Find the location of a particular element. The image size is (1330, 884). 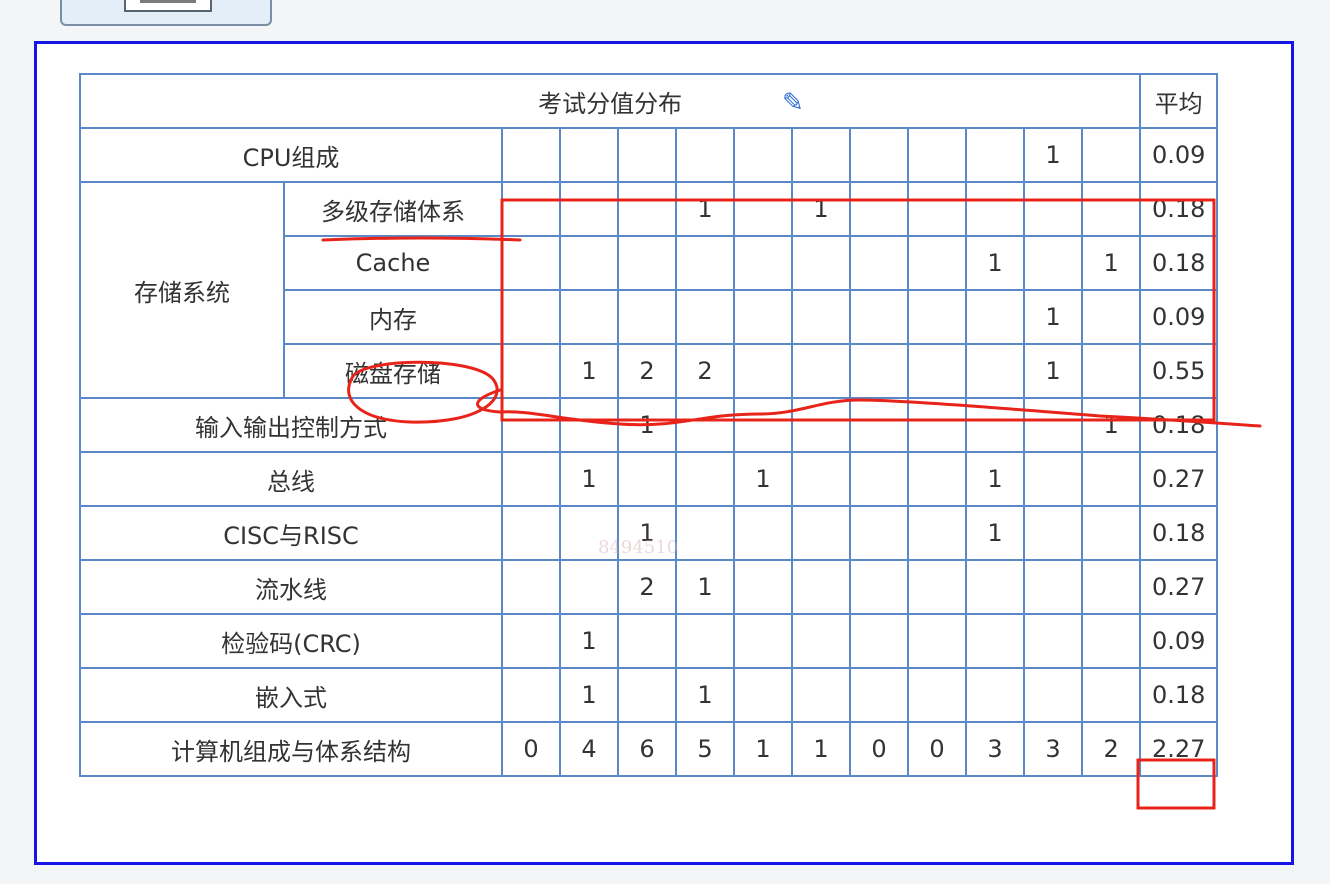

table-title: 考试分值分布 is located at coordinates (610, 101).